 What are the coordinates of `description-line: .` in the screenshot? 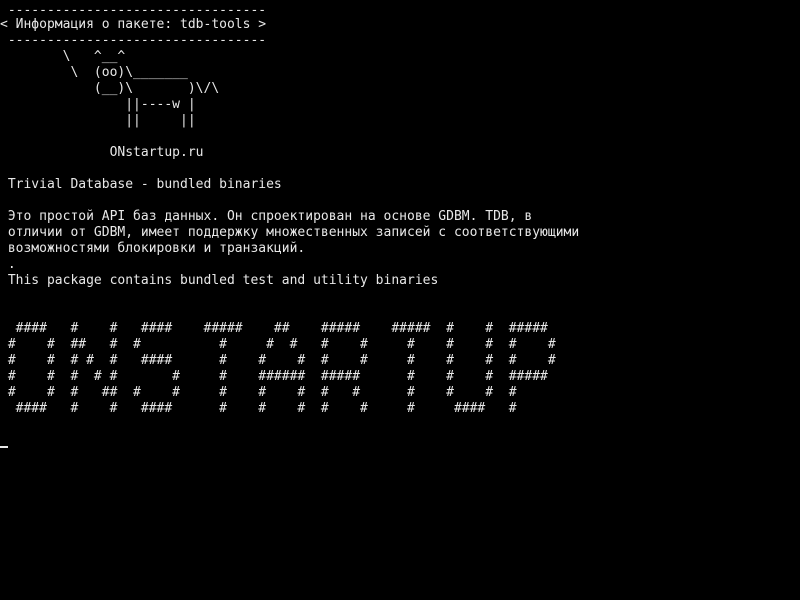 It's located at (8, 264).